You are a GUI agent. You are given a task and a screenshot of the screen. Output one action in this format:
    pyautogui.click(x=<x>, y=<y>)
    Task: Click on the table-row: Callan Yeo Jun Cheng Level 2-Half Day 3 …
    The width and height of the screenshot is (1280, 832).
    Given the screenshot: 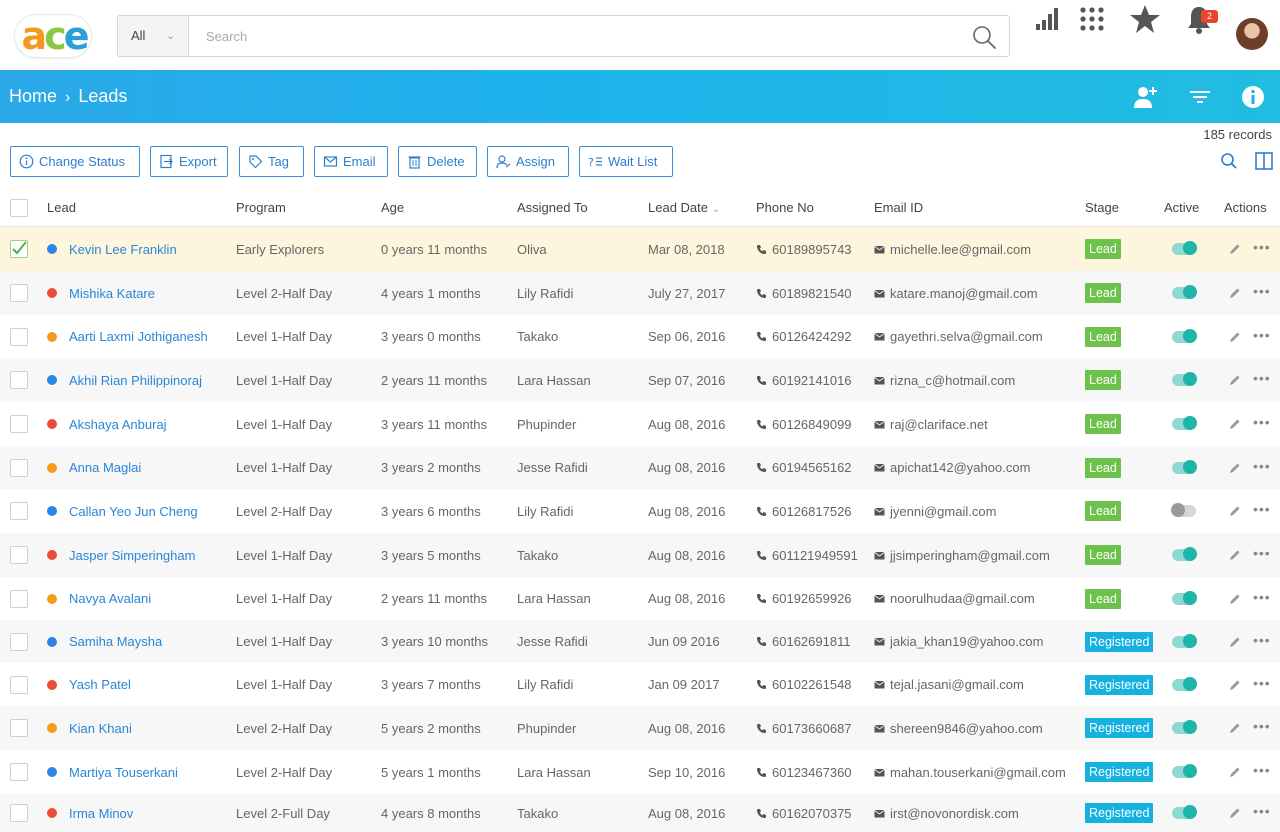 What is the action you would take?
    pyautogui.click(x=640, y=511)
    